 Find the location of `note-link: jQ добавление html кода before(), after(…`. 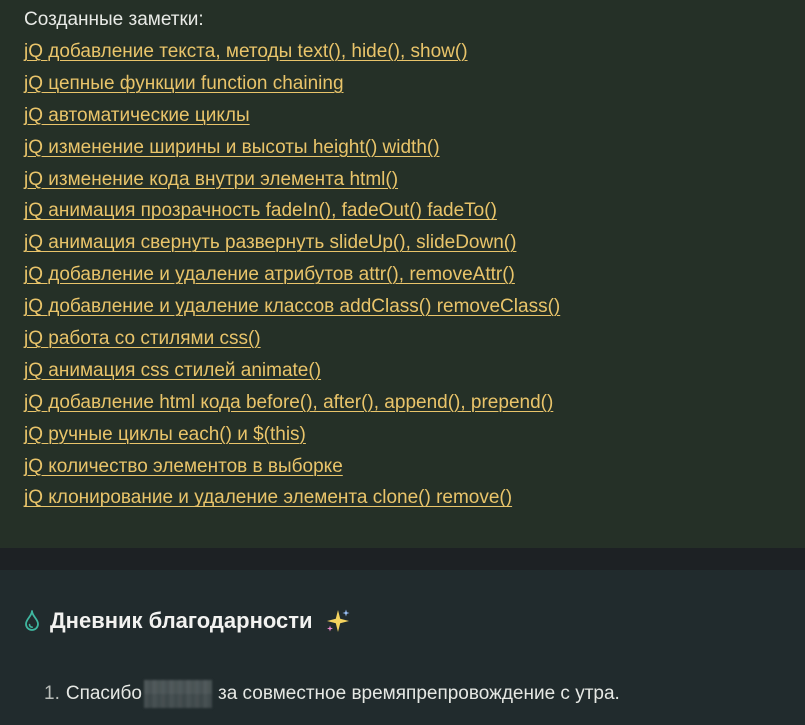

note-link: jQ добавление html кода before(), after(… is located at coordinates (288, 402).